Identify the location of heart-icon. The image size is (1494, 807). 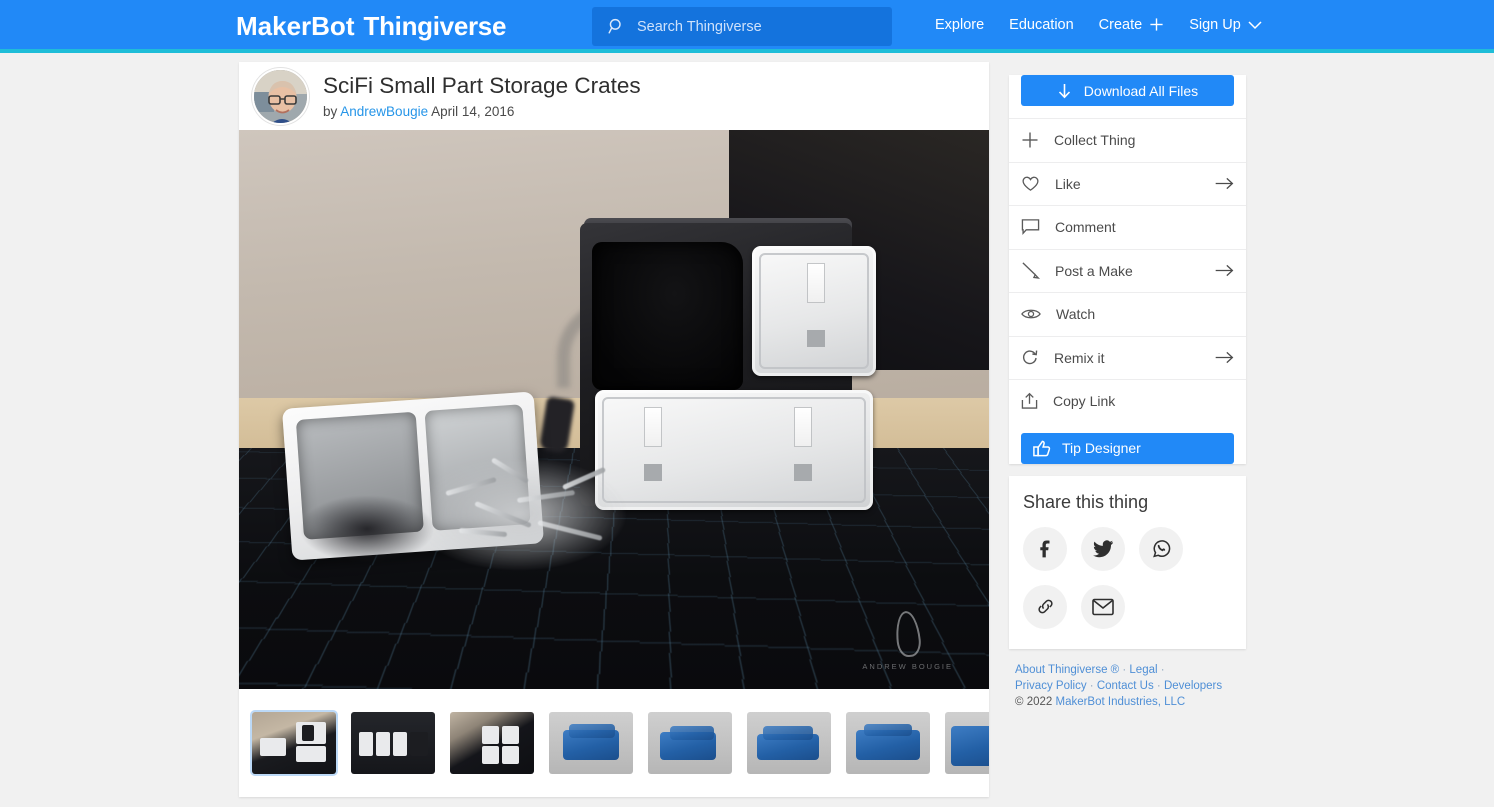
(1030, 183).